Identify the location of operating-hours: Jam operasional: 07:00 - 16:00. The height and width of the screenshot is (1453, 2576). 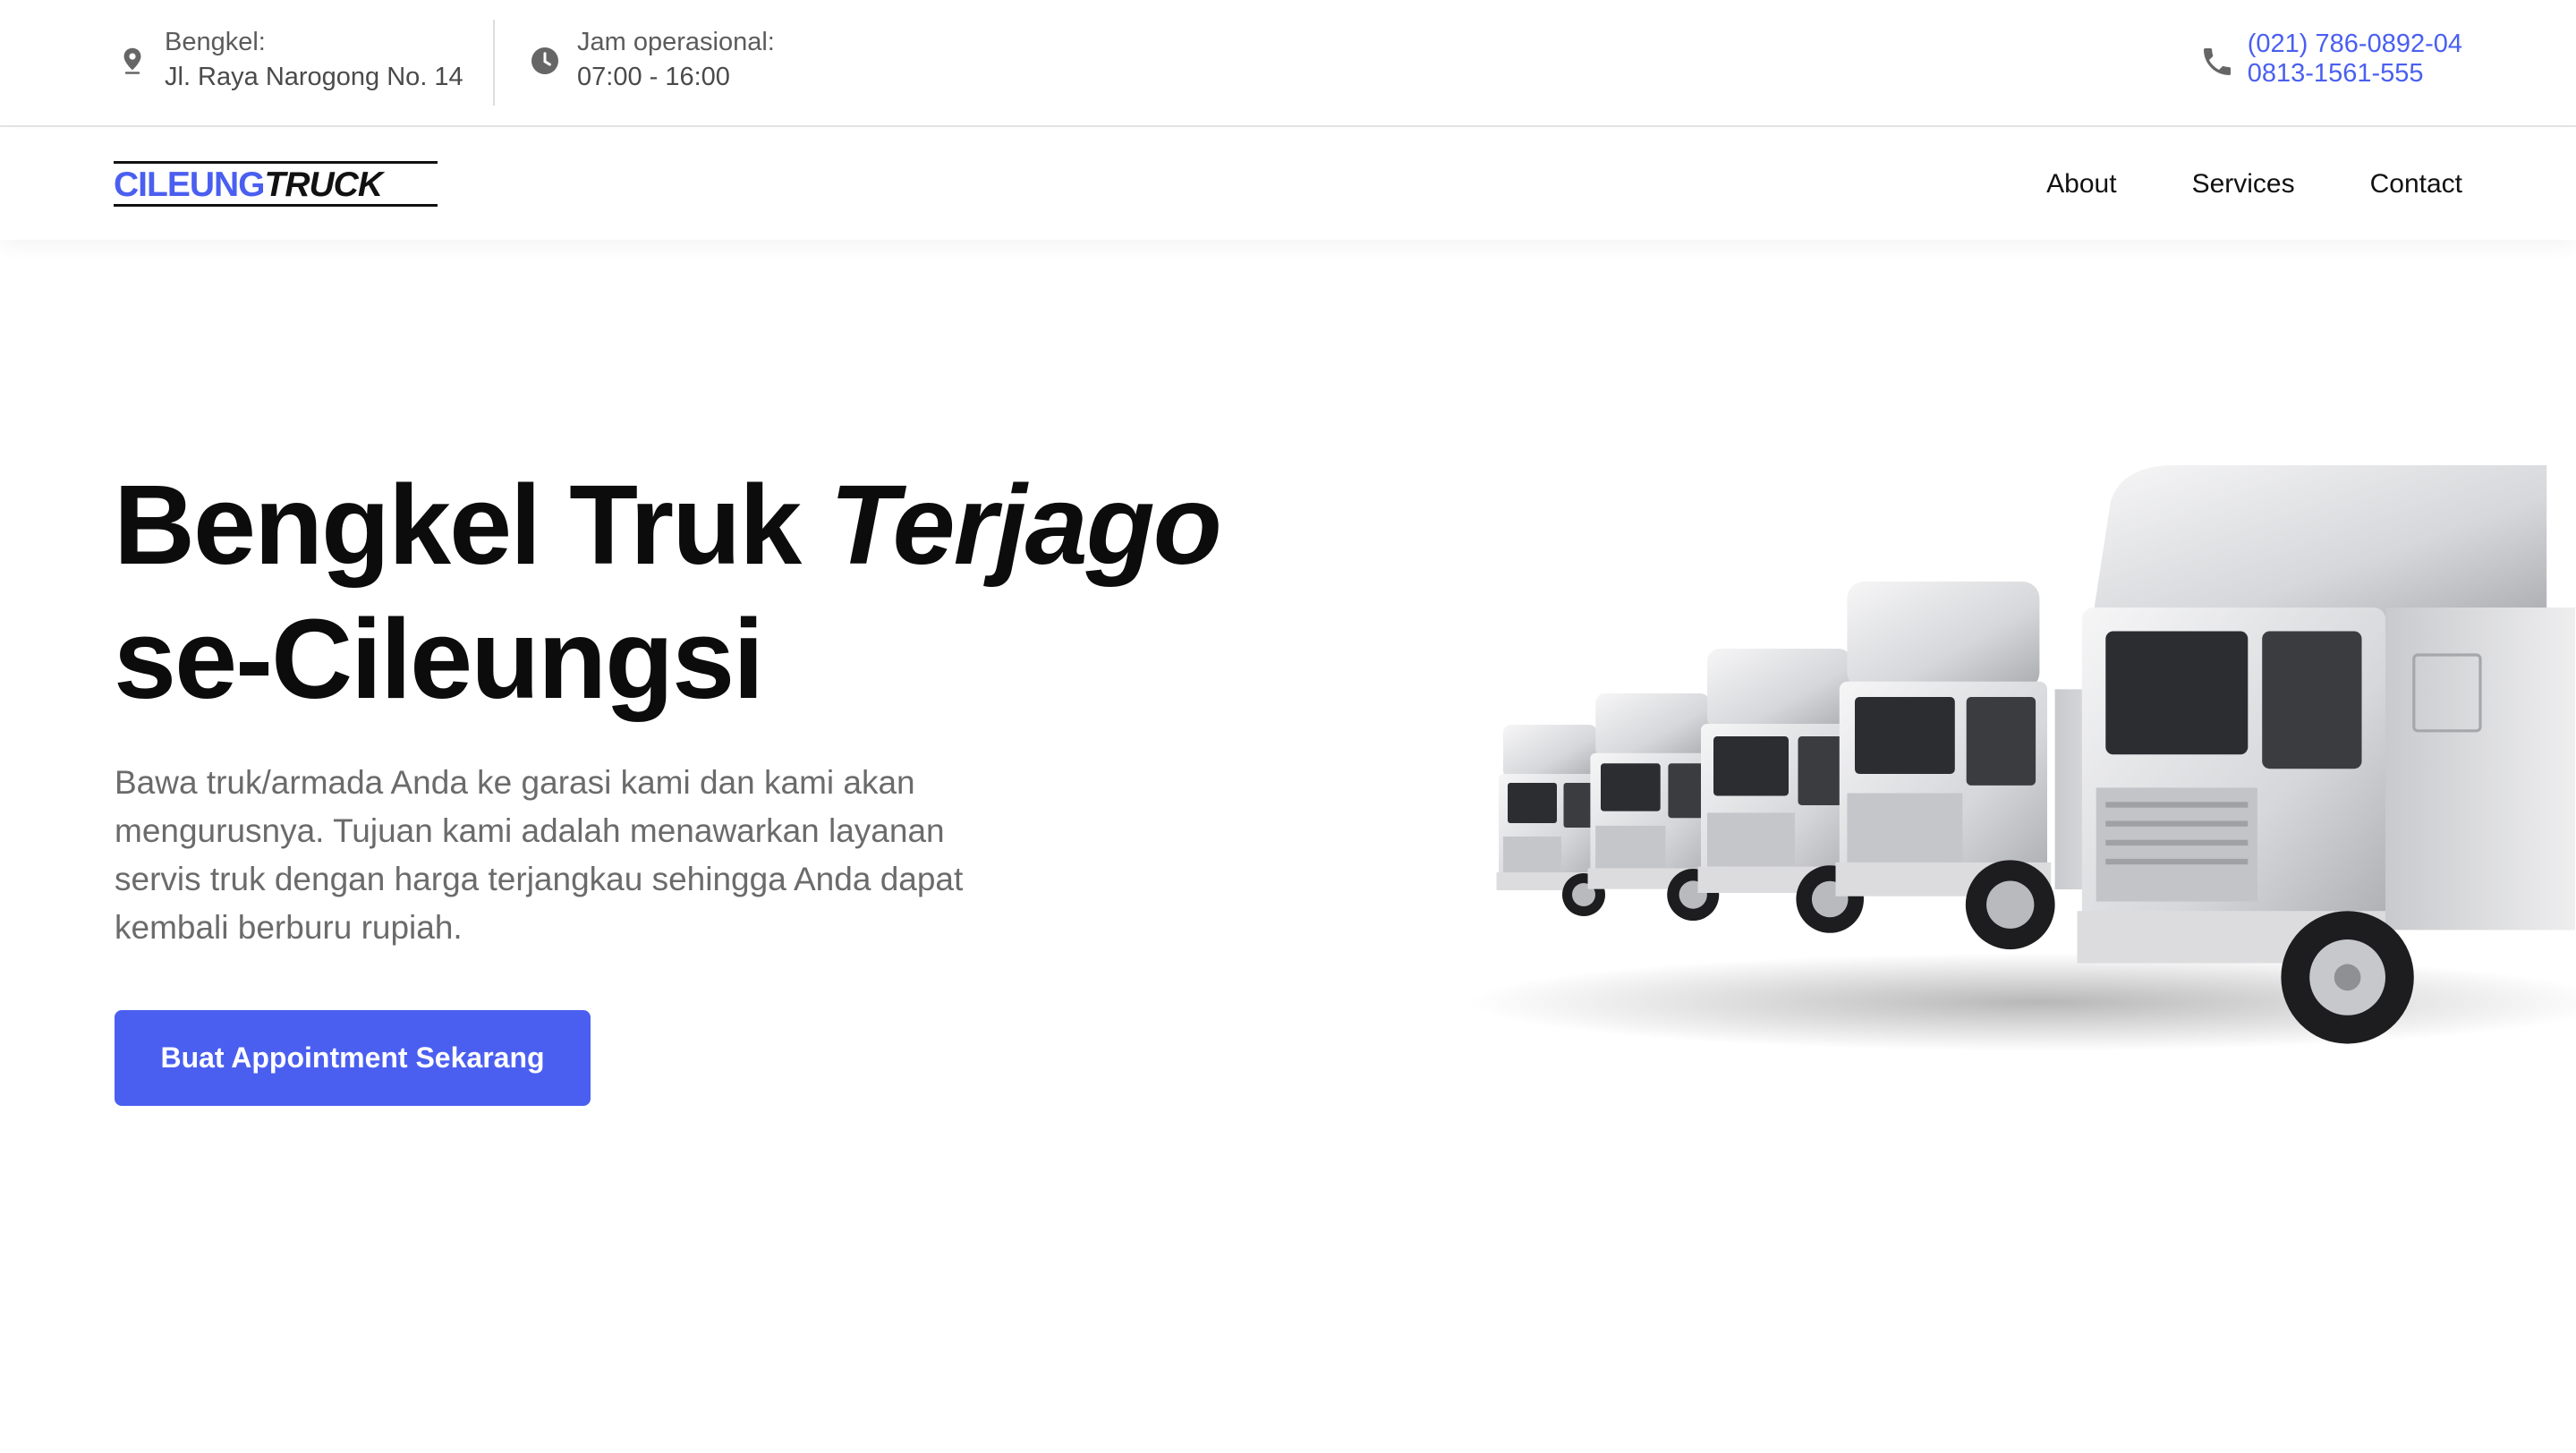
(652, 60).